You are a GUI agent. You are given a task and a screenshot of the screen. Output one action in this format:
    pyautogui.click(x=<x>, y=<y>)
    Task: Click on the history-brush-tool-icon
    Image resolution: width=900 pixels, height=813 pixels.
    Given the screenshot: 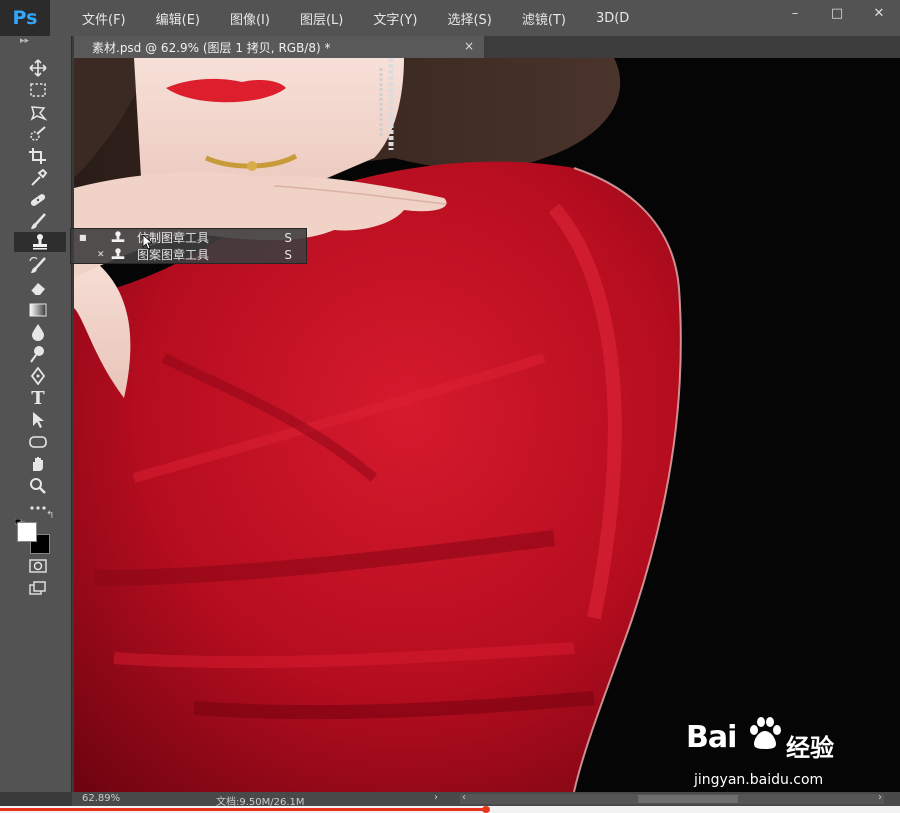 What is the action you would take?
    pyautogui.click(x=38, y=266)
    